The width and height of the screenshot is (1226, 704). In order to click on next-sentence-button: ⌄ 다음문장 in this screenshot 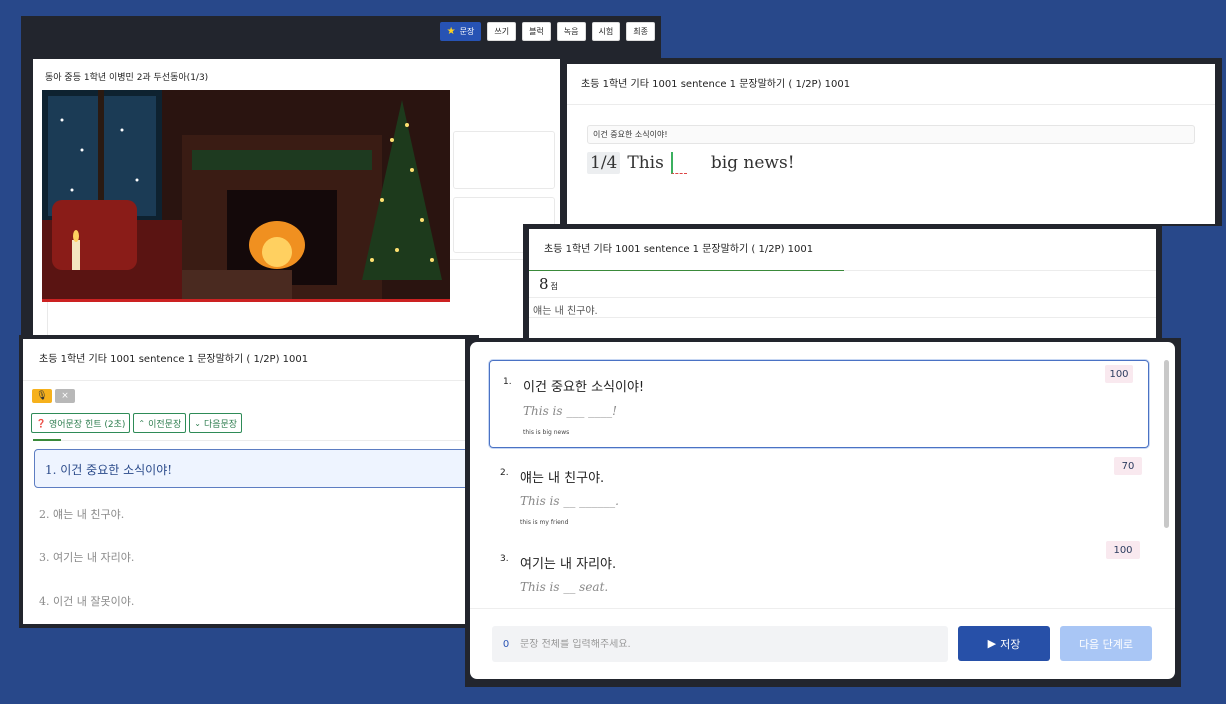, I will do `click(216, 423)`.